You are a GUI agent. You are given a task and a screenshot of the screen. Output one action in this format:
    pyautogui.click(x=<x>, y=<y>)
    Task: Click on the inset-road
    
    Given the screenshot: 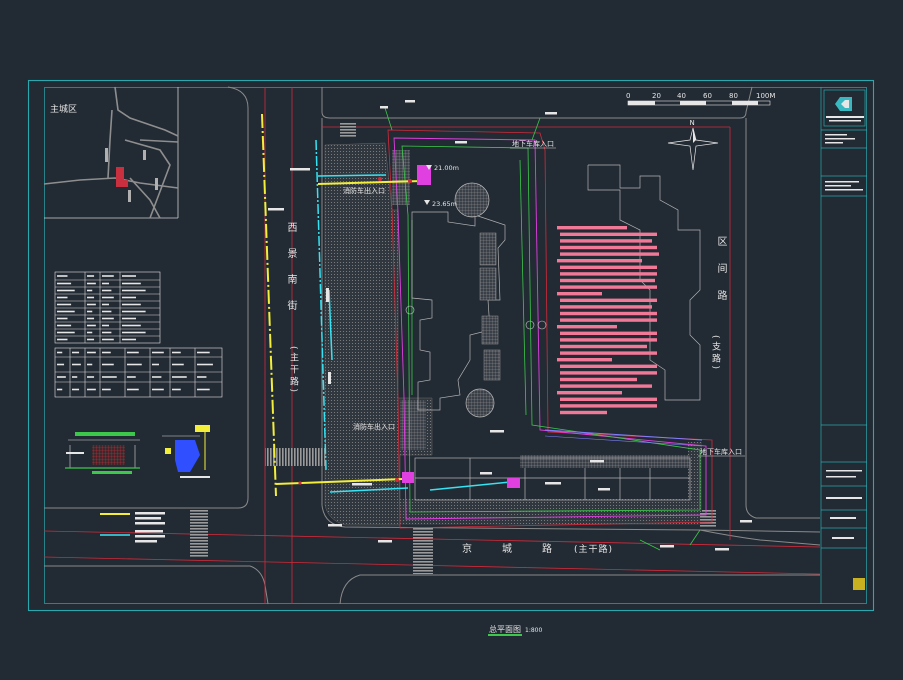 What is the action you would take?
    pyautogui.click(x=110, y=144)
    